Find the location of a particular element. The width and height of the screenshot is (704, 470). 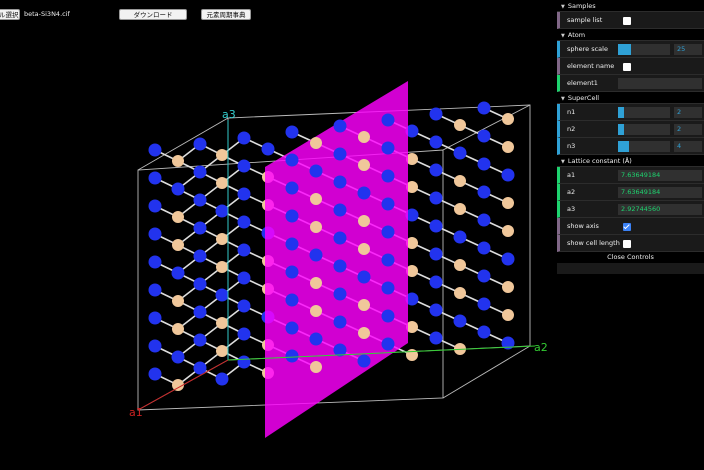

n1-label: n1 is located at coordinates (571, 112).